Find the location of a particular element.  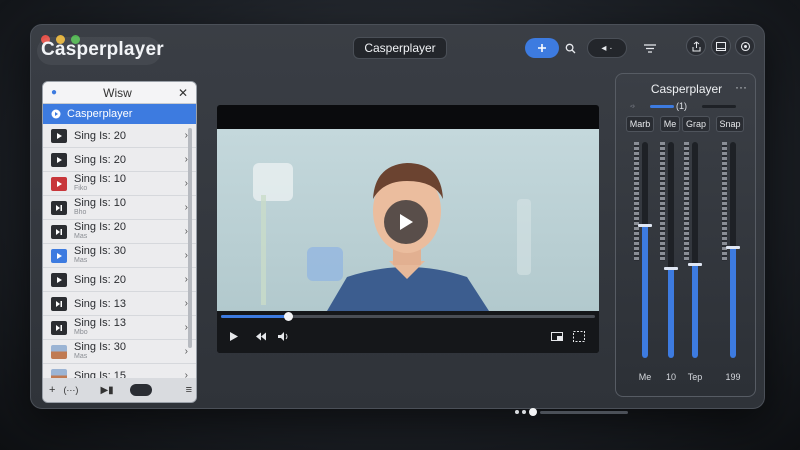

seek-bar-fill is located at coordinates (255, 316).